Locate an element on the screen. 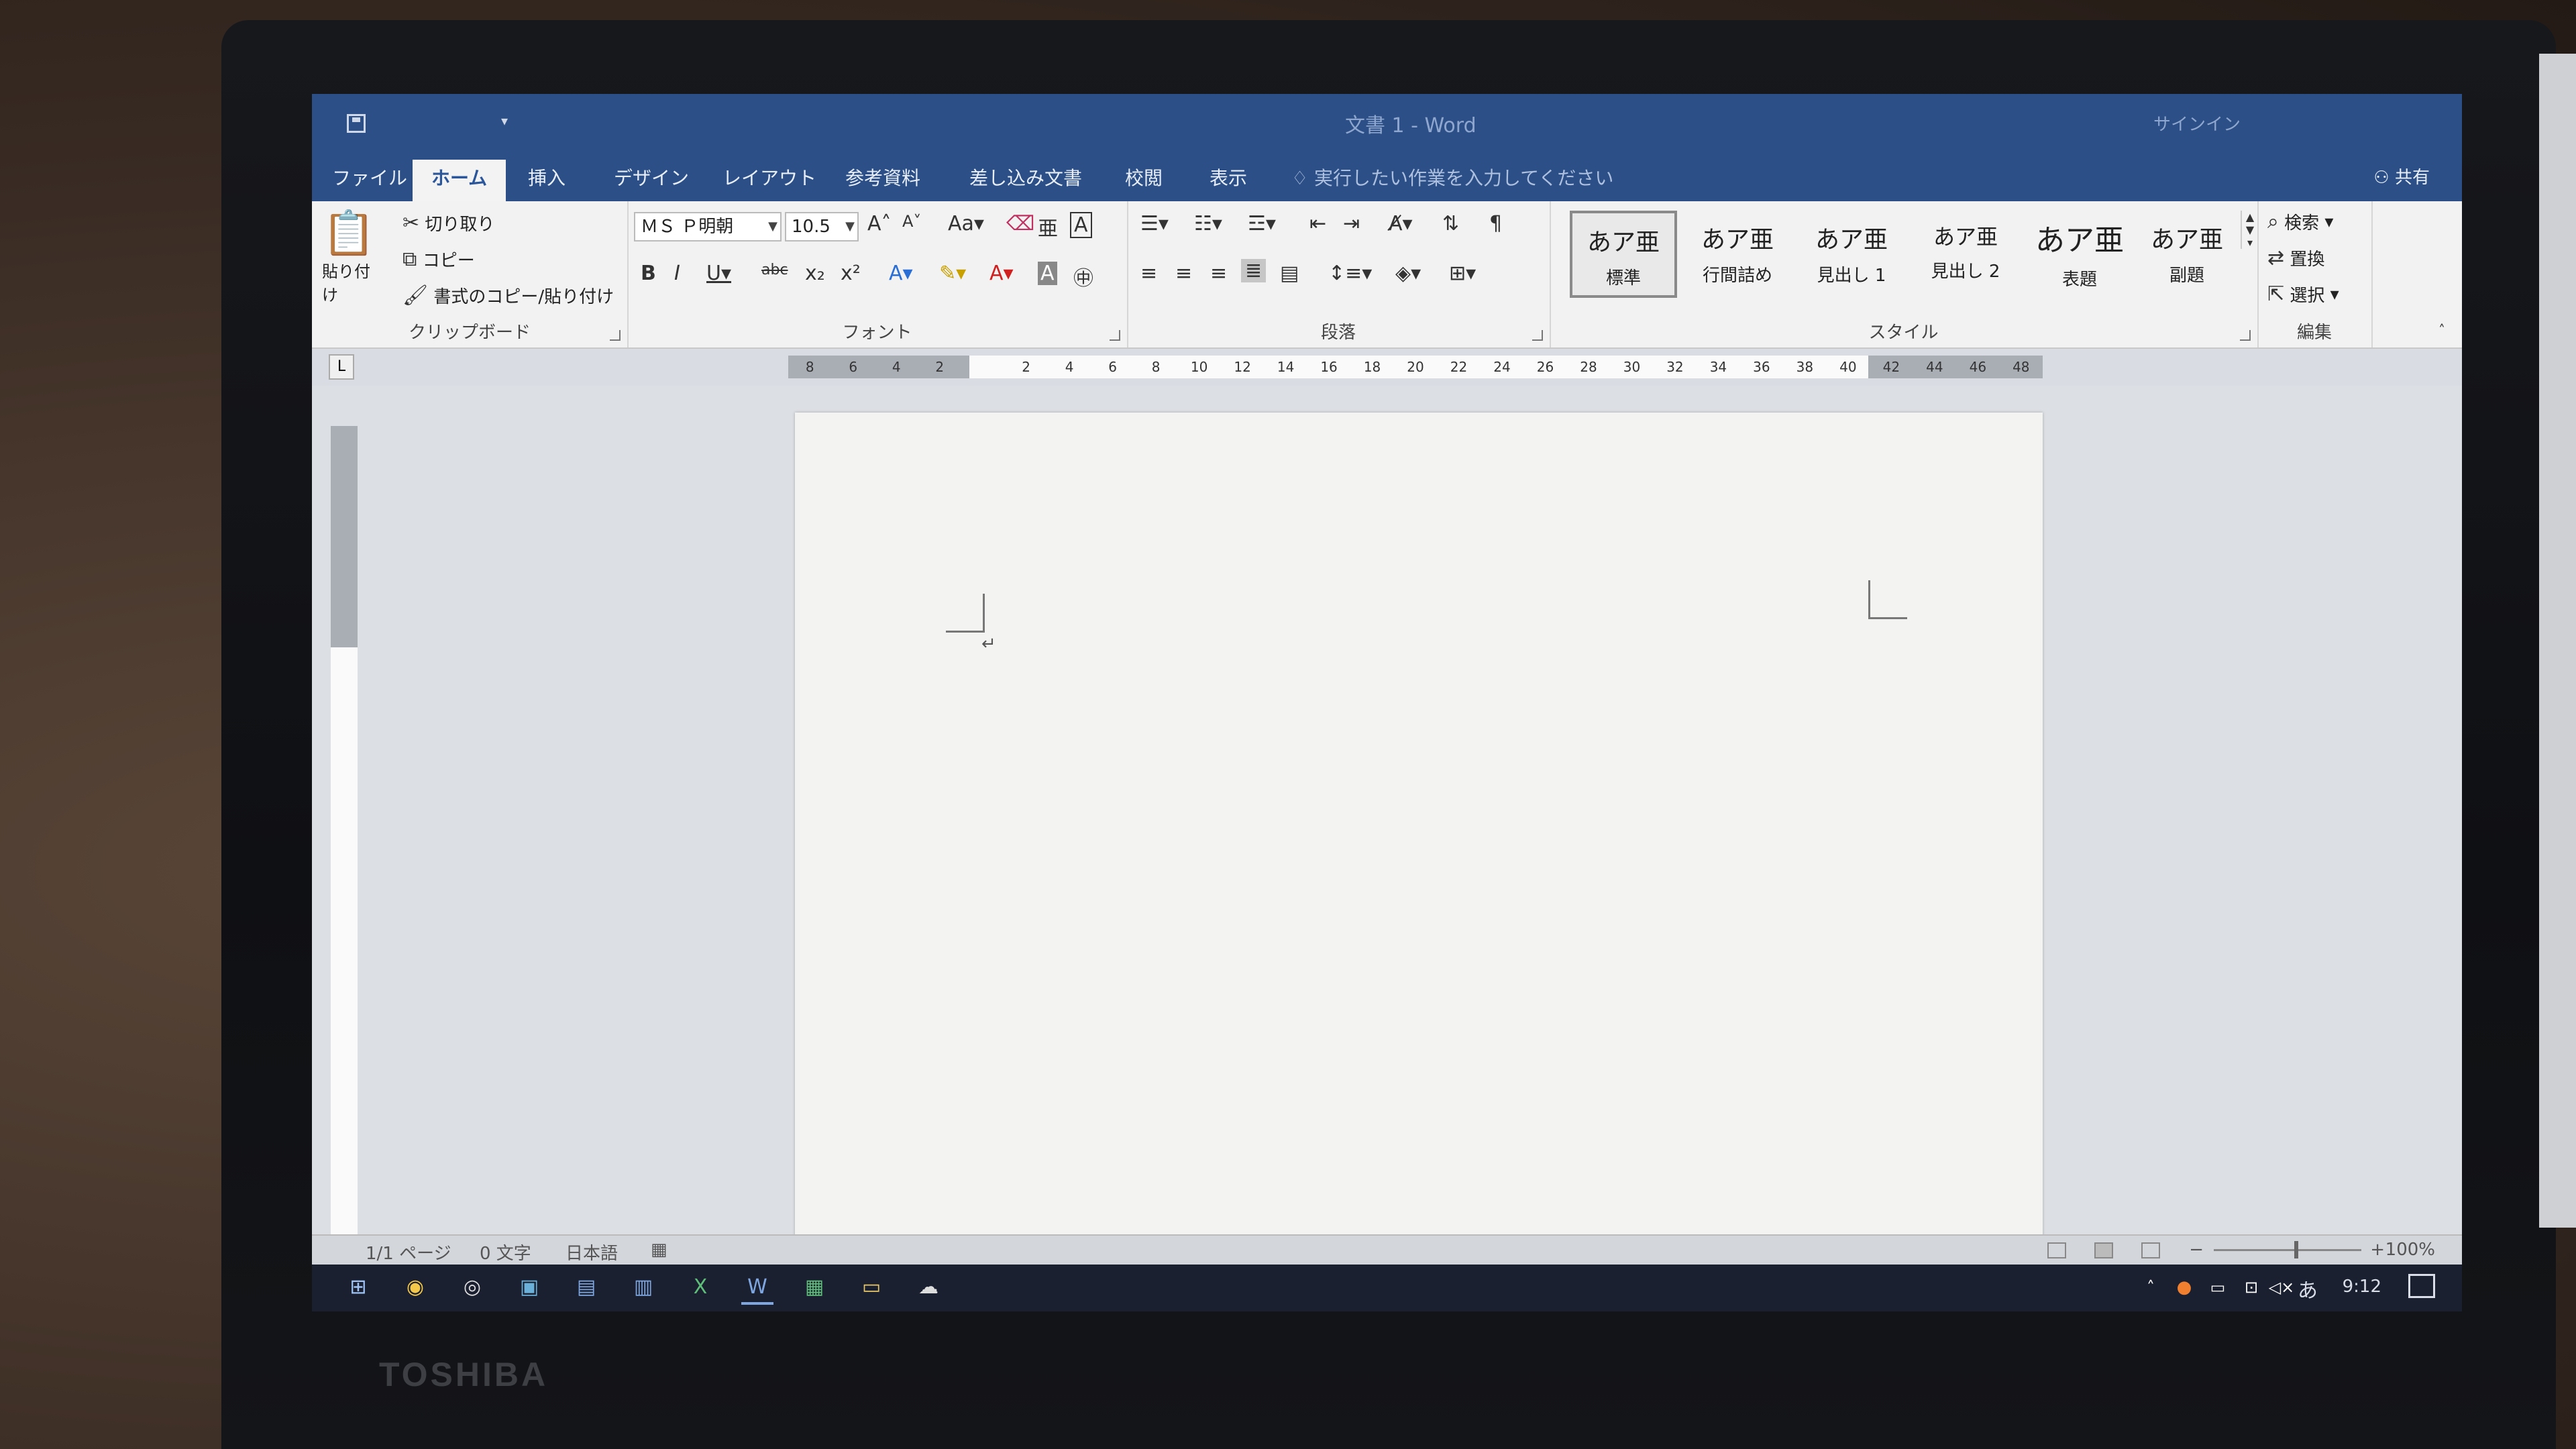 This screenshot has height=1449, width=2576. line-spacing-button: ↕≡▾ is located at coordinates (1350, 273).